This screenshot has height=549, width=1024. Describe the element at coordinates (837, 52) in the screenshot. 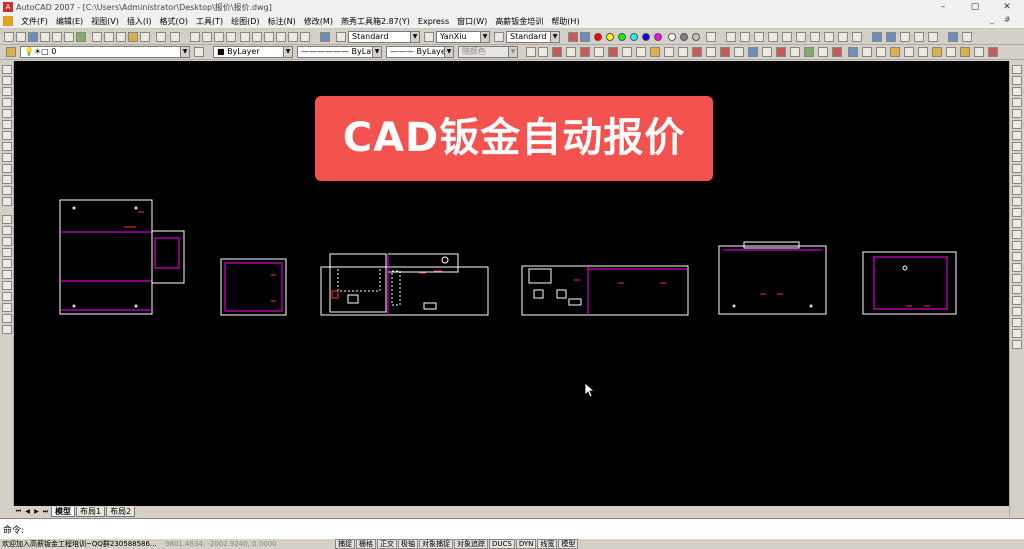

I see `yanxiu-tool-21-icon` at that location.